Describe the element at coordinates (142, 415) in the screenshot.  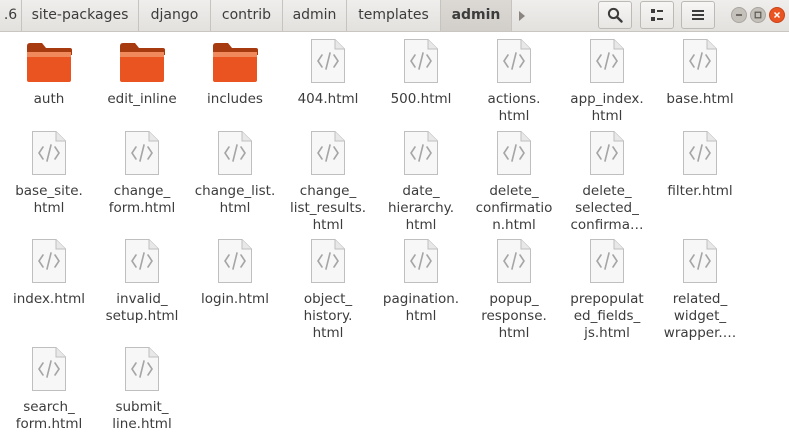
I see `file-label: submit_ line.html` at that location.